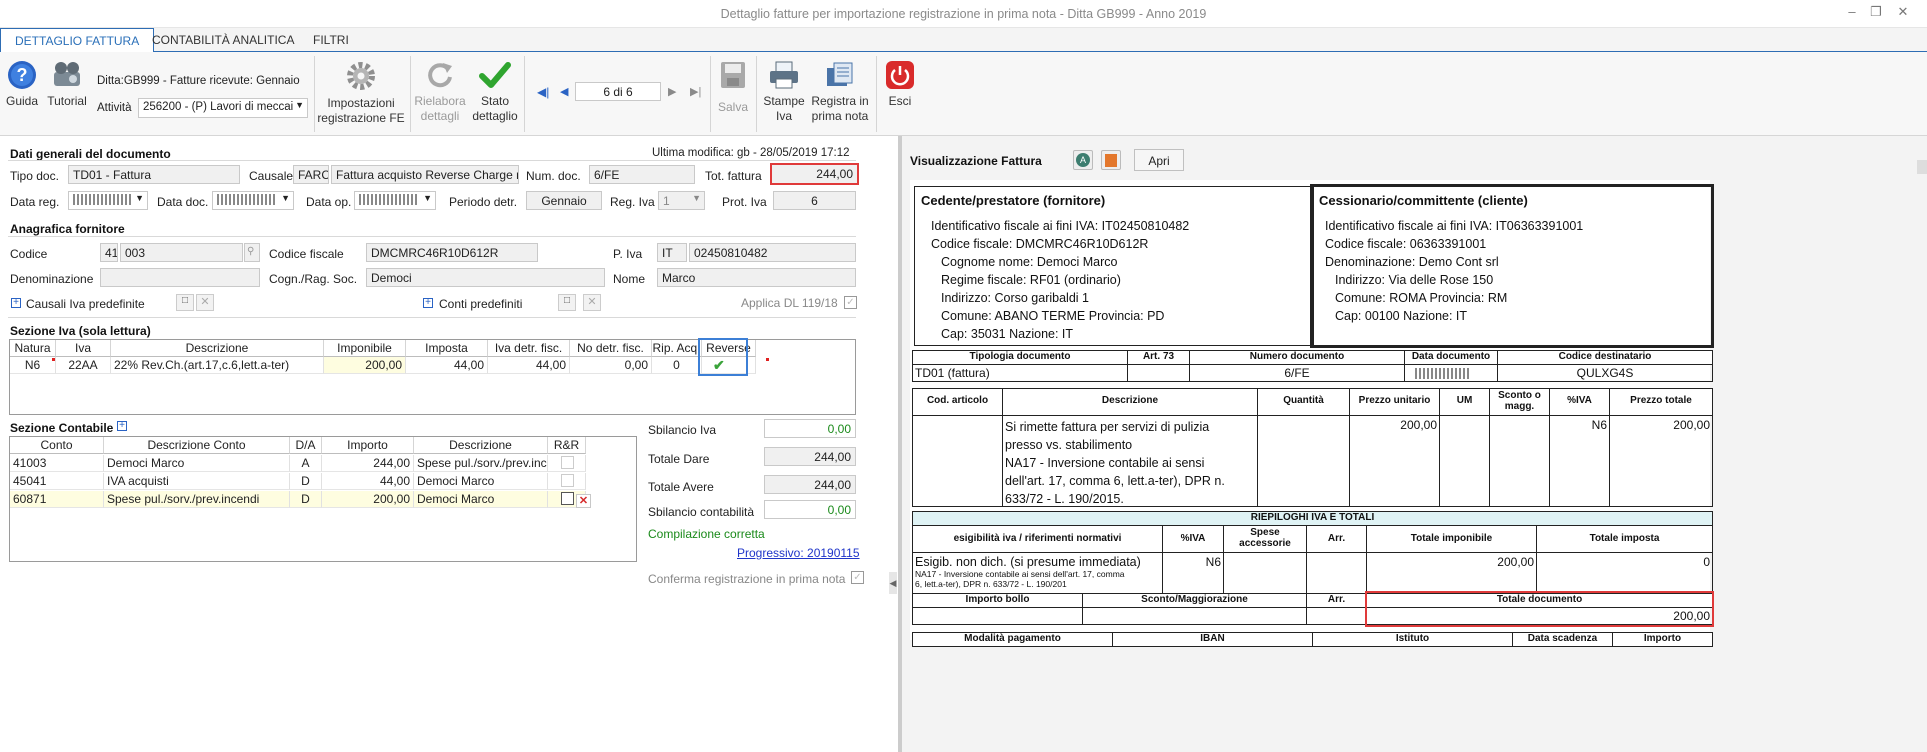 The image size is (1927, 752). Describe the element at coordinates (425, 174) in the screenshot. I see `causale-desc-field: Fattura acquisto Reverse Charge n.` at that location.